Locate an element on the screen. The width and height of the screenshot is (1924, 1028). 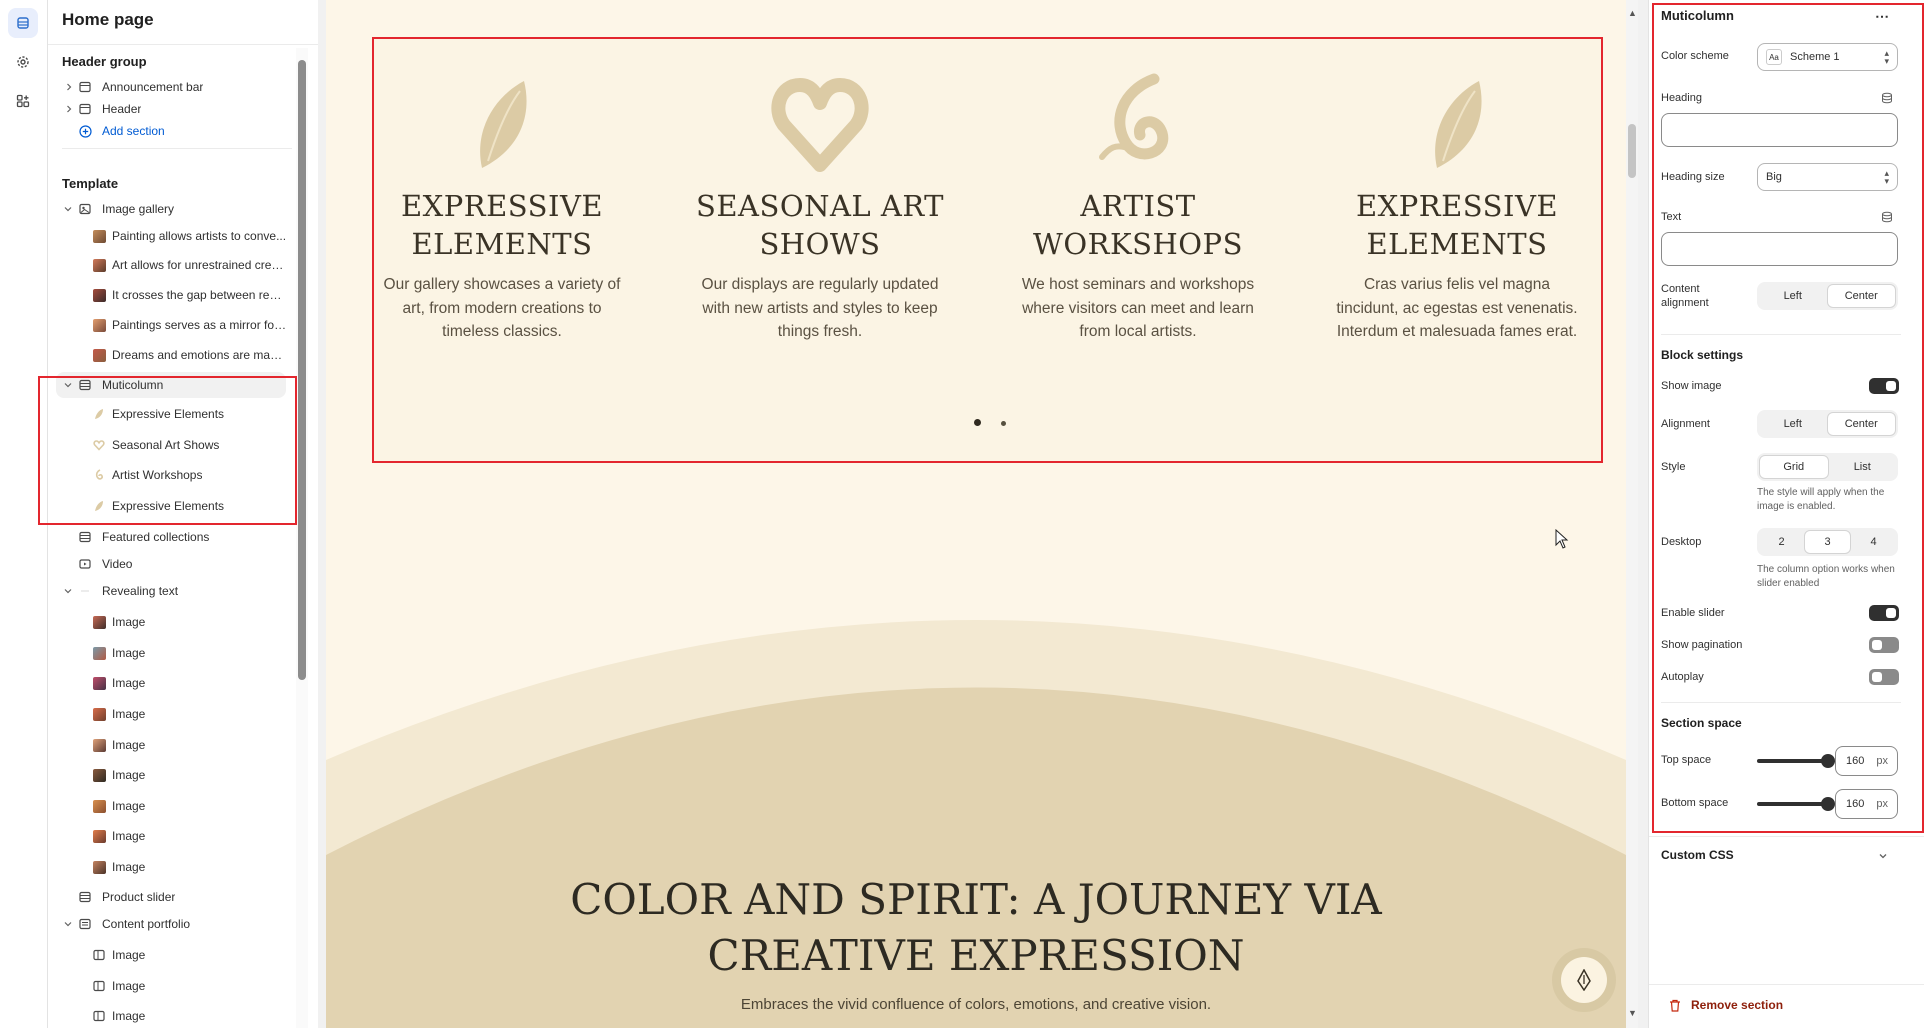
tree-child-revealing-4: Image is located at coordinates (172, 714).